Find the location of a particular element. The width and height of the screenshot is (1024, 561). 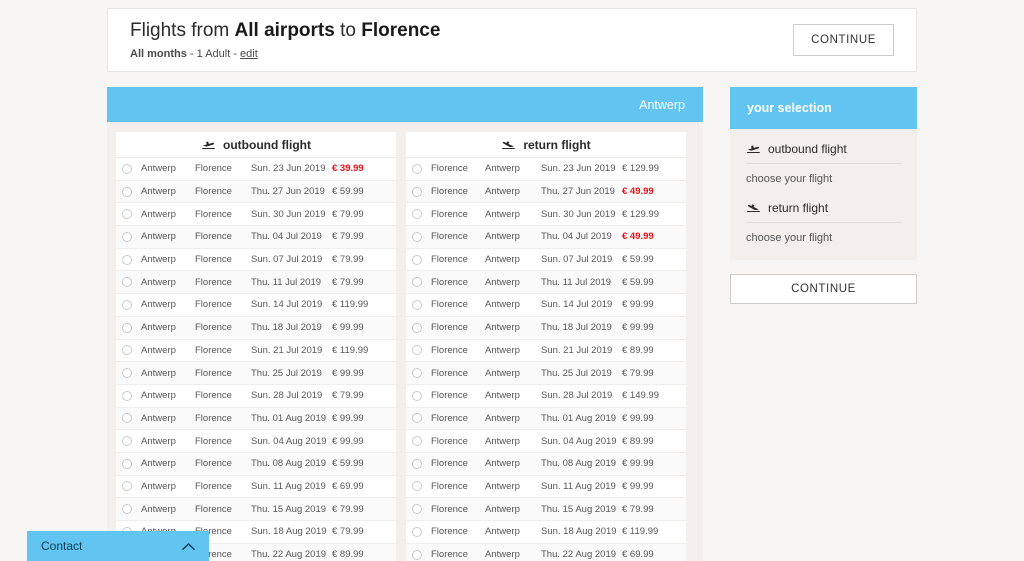

cell-price: € 39.99 is located at coordinates (348, 169).